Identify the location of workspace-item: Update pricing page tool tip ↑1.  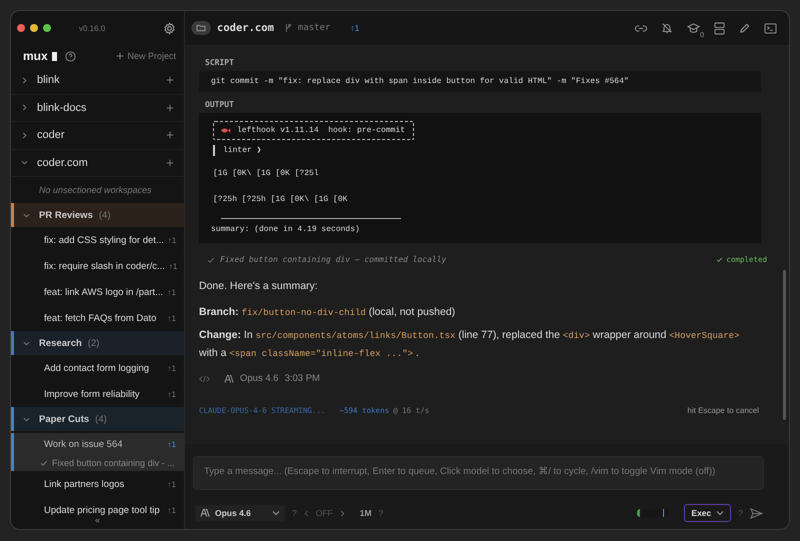
(97, 506).